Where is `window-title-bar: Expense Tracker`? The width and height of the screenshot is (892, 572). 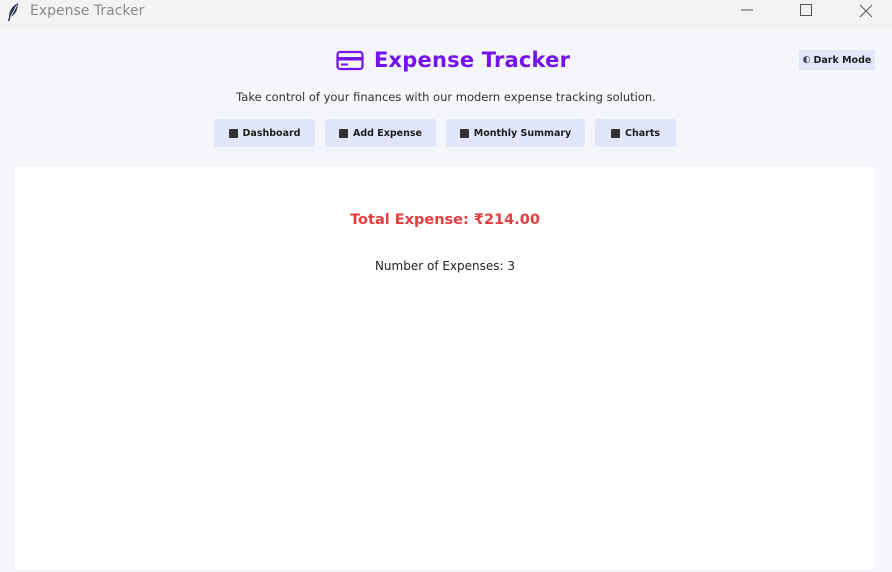 window-title-bar: Expense Tracker is located at coordinates (446, 14).